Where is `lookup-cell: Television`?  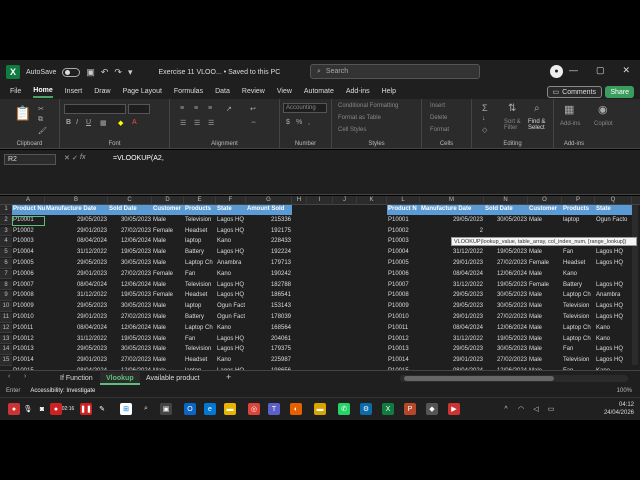
lookup-cell: Television is located at coordinates (578, 361).